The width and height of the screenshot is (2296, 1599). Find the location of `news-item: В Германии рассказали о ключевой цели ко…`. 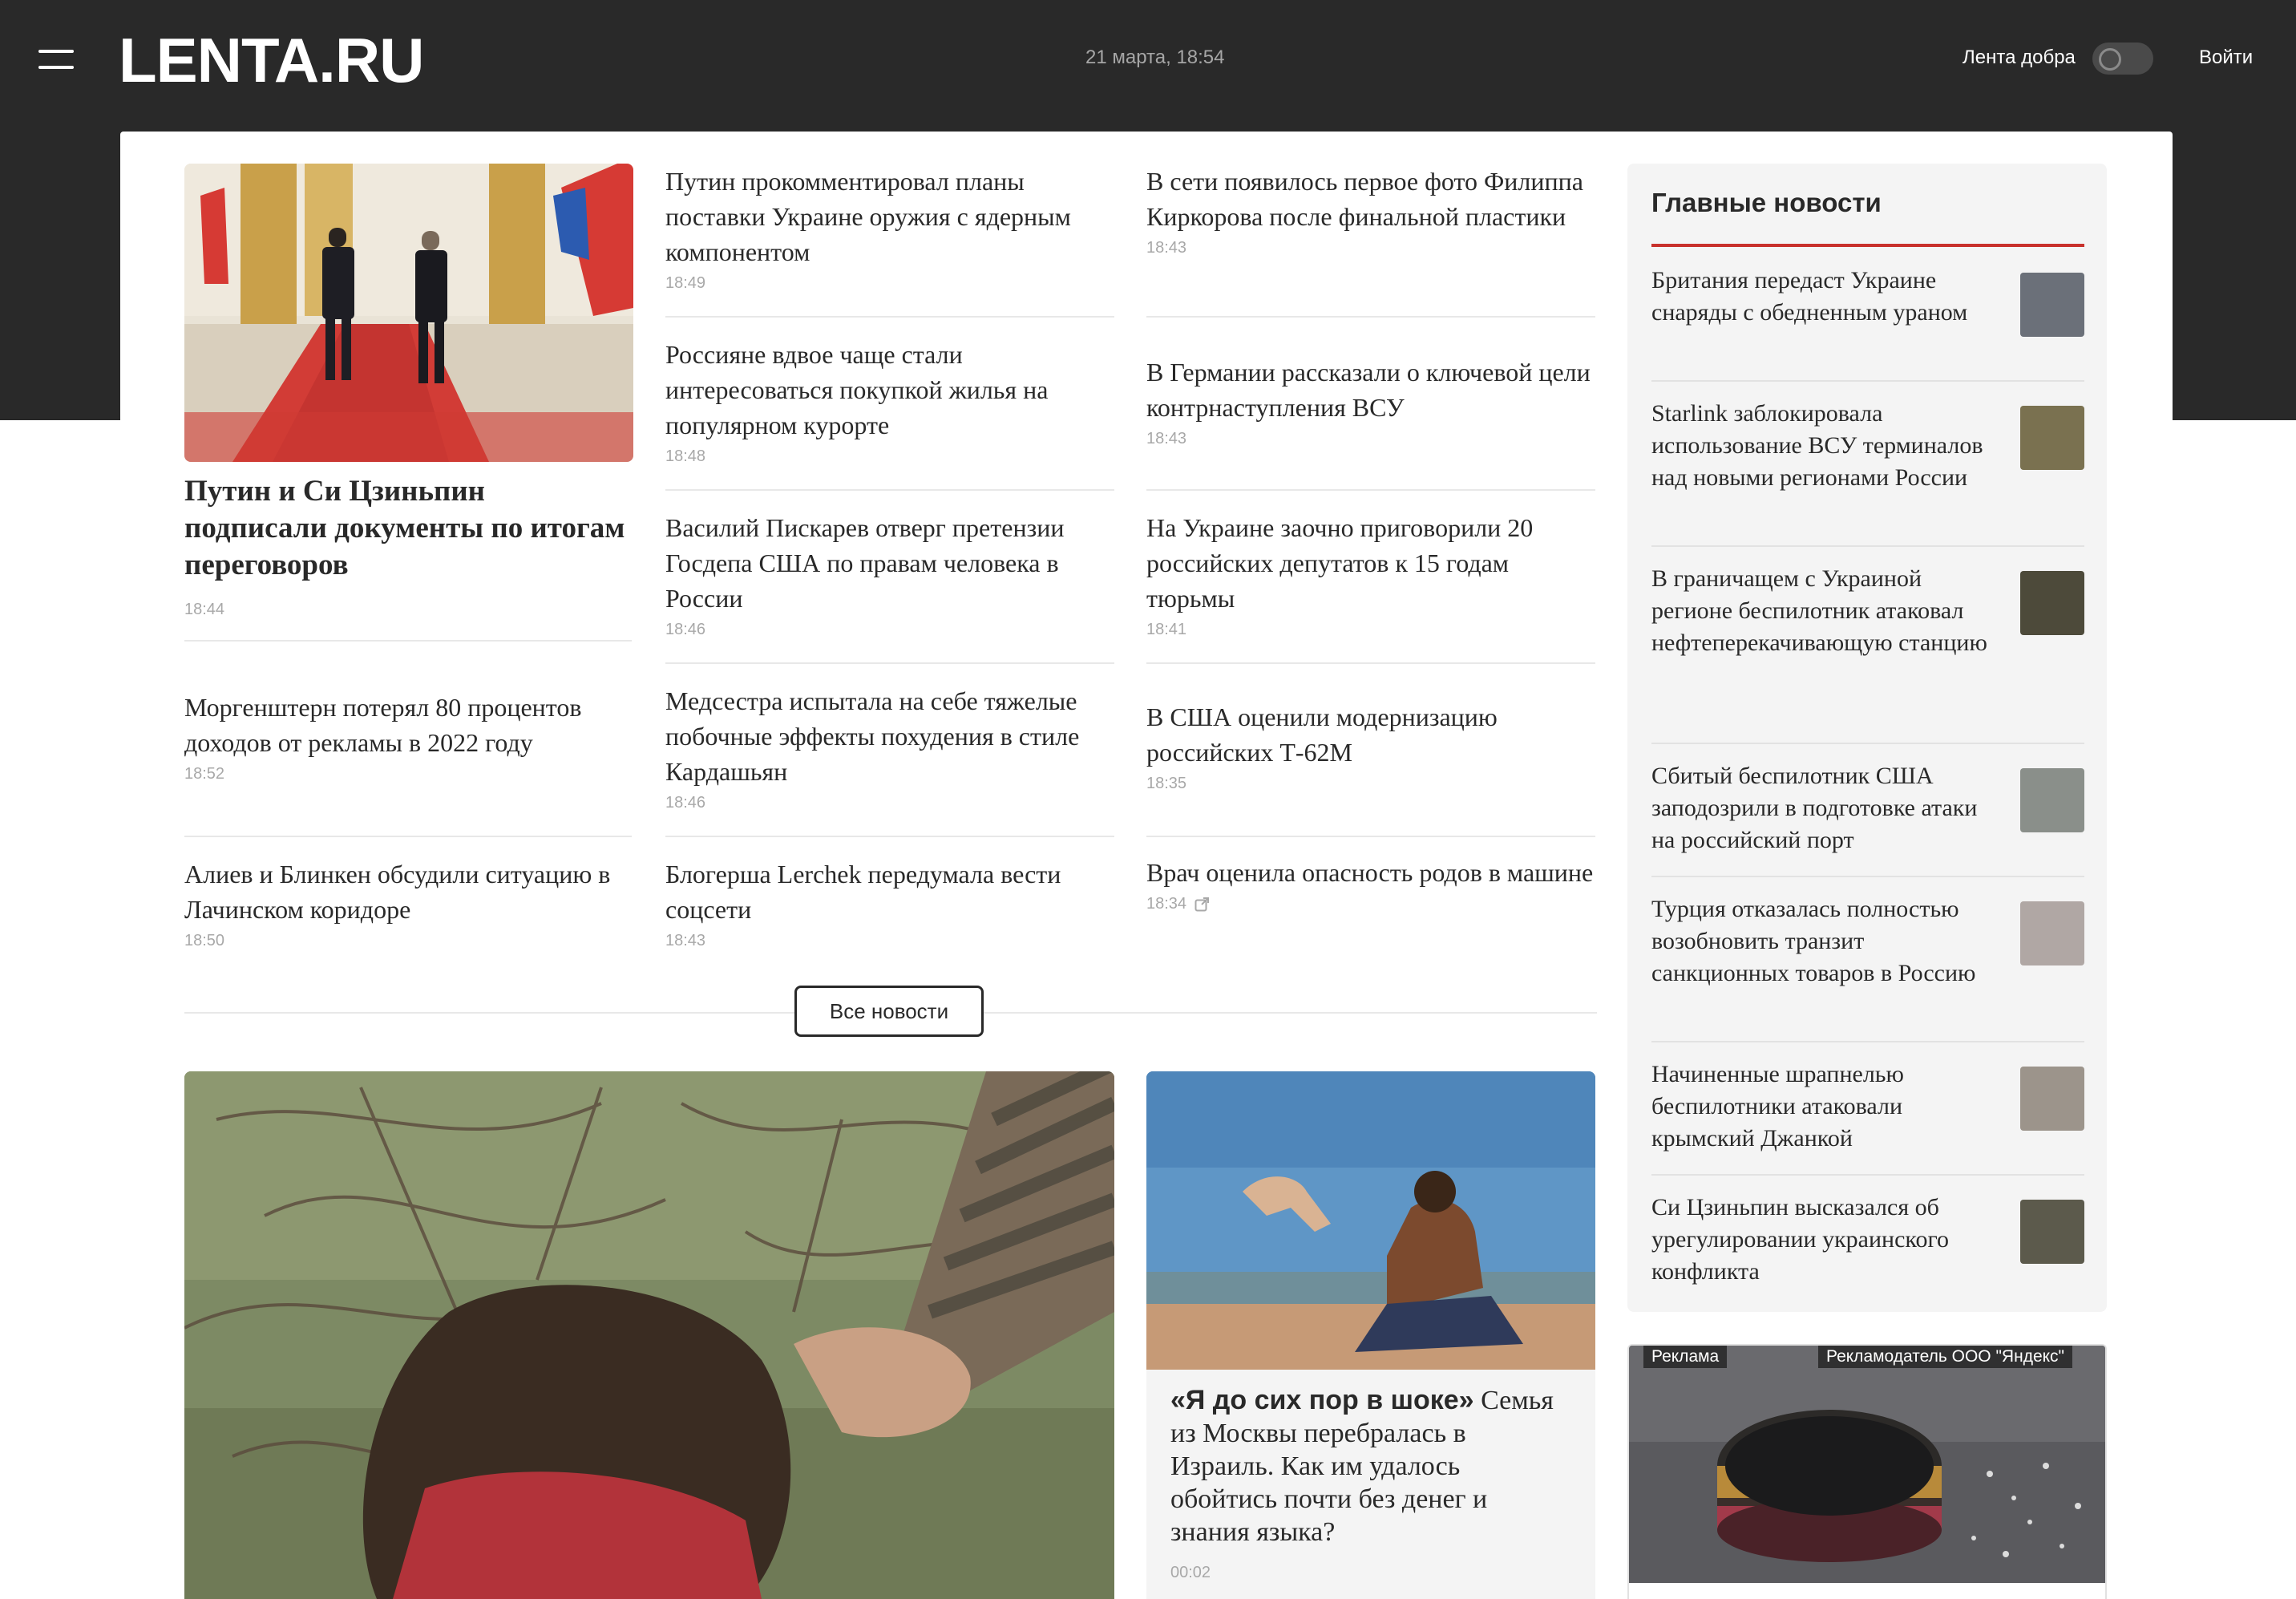

news-item: В Германии рассказали о ключевой цели ко… is located at coordinates (1373, 401).